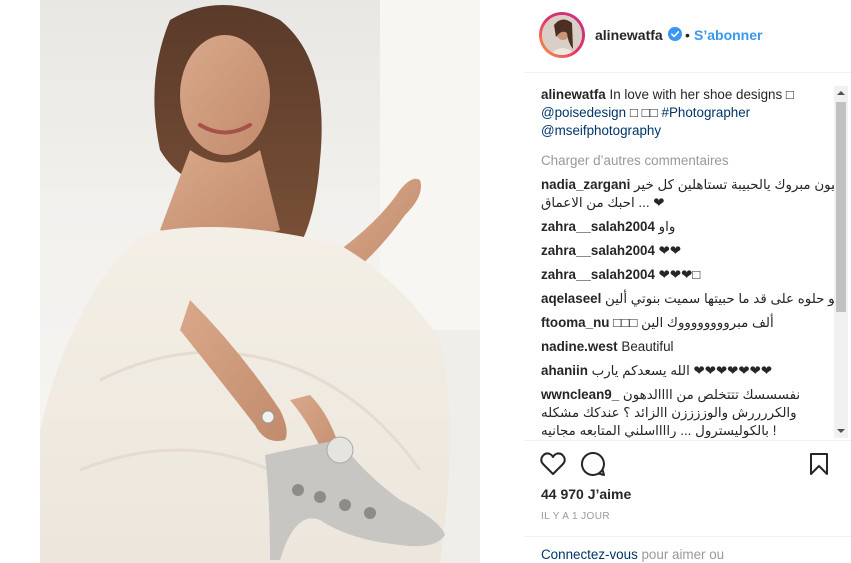 The height and width of the screenshot is (563, 851). What do you see at coordinates (647, 346) in the screenshot?
I see `comment-text: Beautiful` at bounding box center [647, 346].